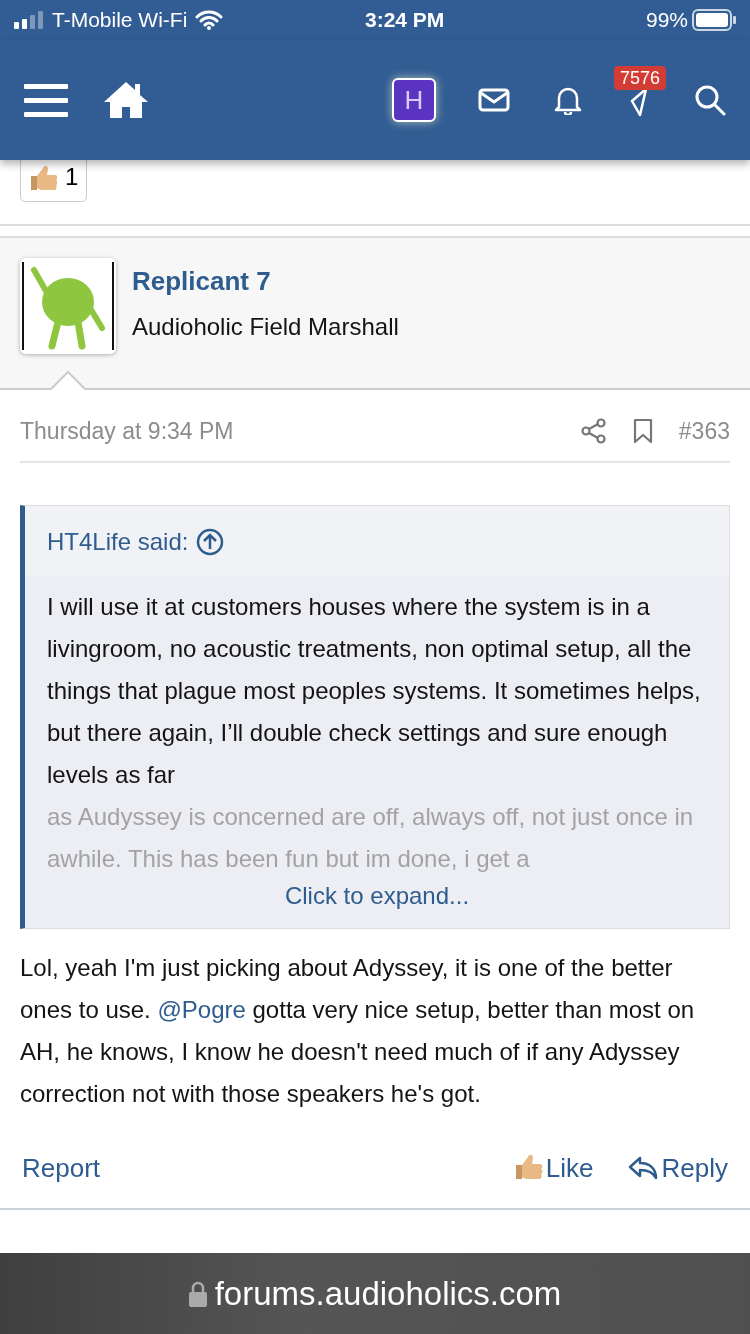  Describe the element at coordinates (414, 100) in the screenshot. I see `avatar-button: H` at that location.